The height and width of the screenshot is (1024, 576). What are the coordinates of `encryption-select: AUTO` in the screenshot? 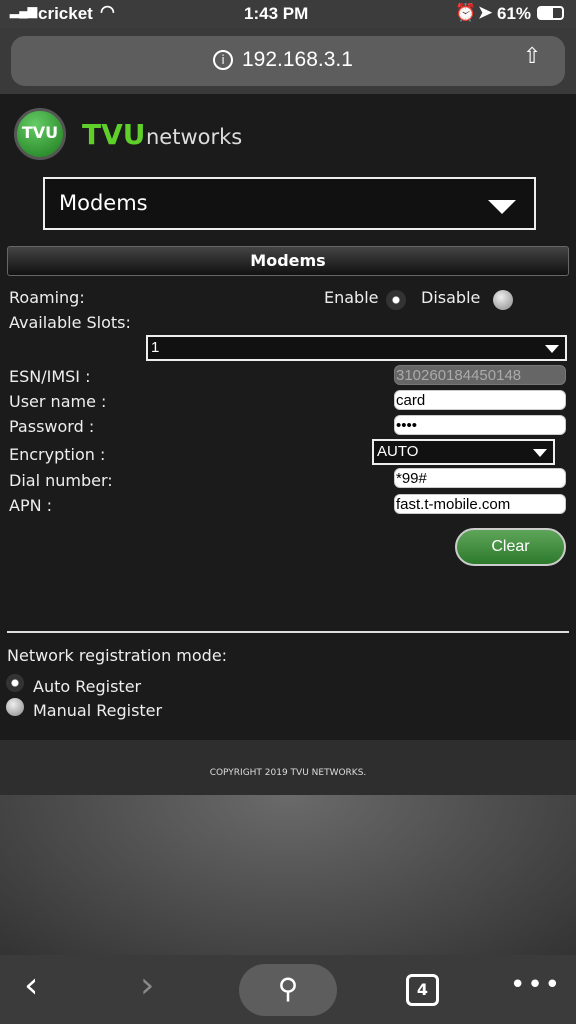 It's located at (463, 452).